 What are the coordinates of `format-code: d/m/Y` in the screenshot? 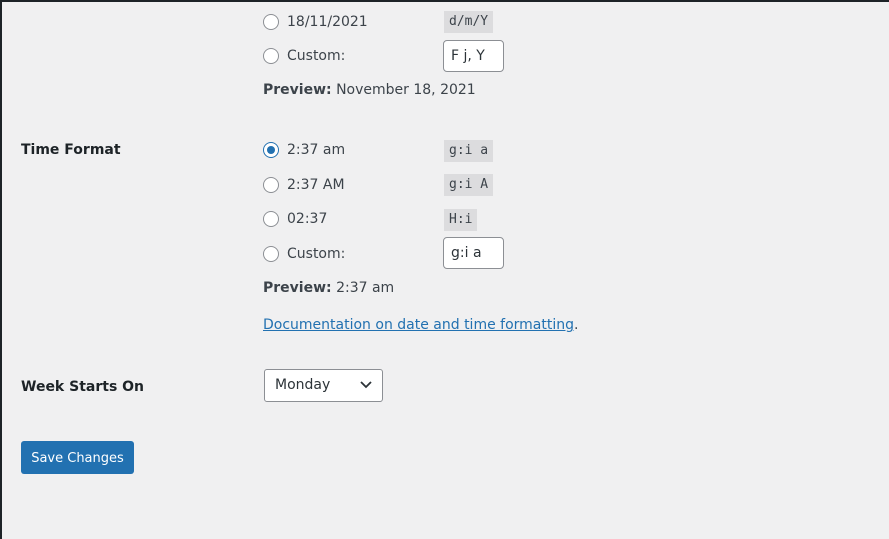 It's located at (469, 22).